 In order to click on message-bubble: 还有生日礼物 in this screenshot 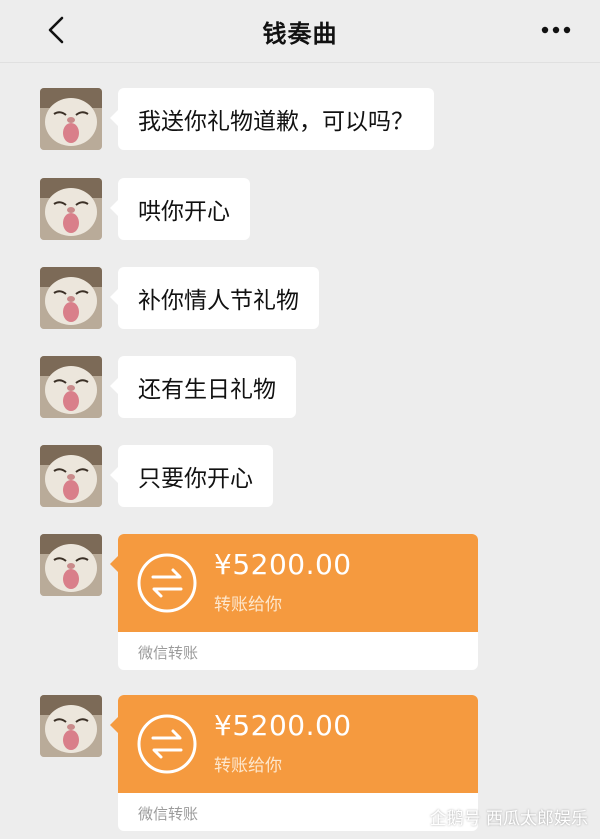, I will do `click(203, 387)`.